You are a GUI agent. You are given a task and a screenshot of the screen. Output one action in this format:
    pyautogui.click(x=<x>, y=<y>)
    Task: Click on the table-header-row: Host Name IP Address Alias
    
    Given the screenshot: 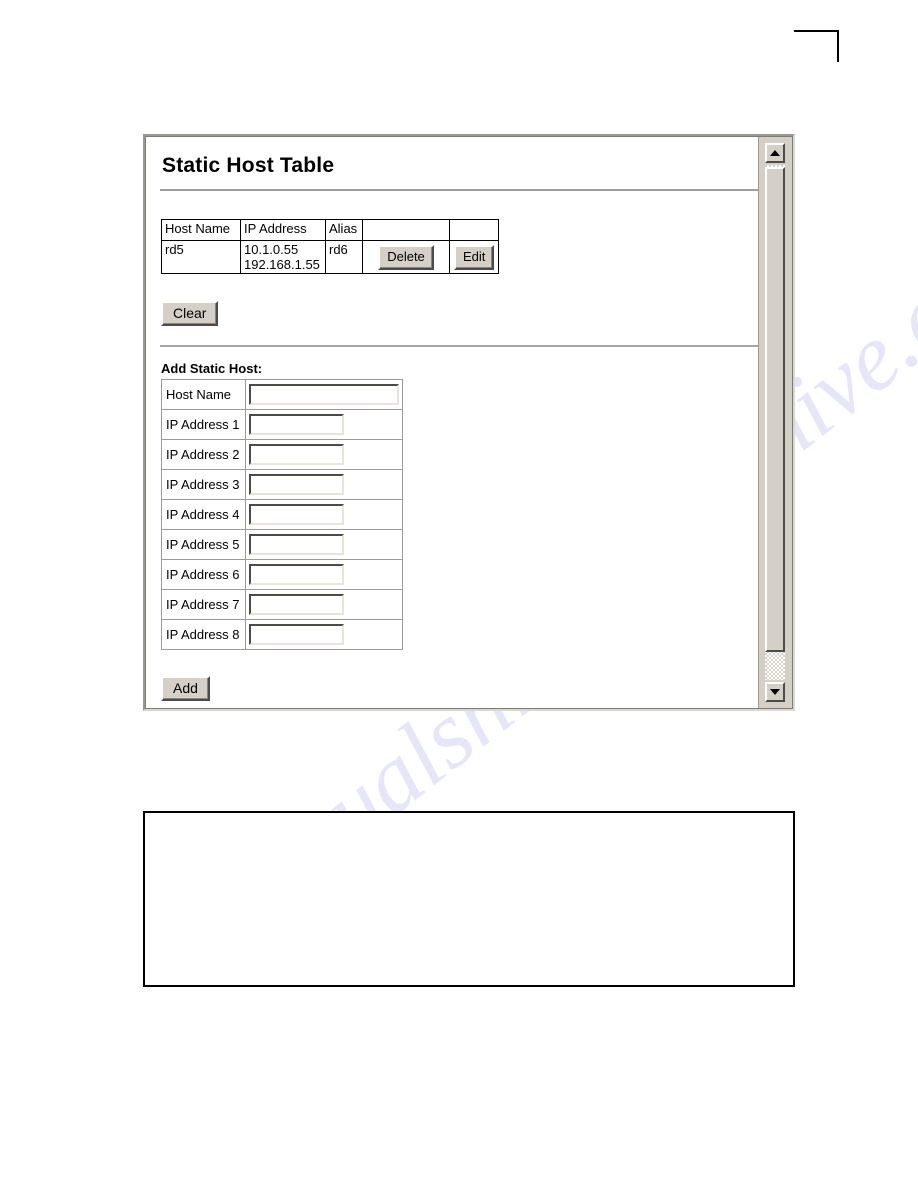 What is the action you would take?
    pyautogui.click(x=330, y=230)
    